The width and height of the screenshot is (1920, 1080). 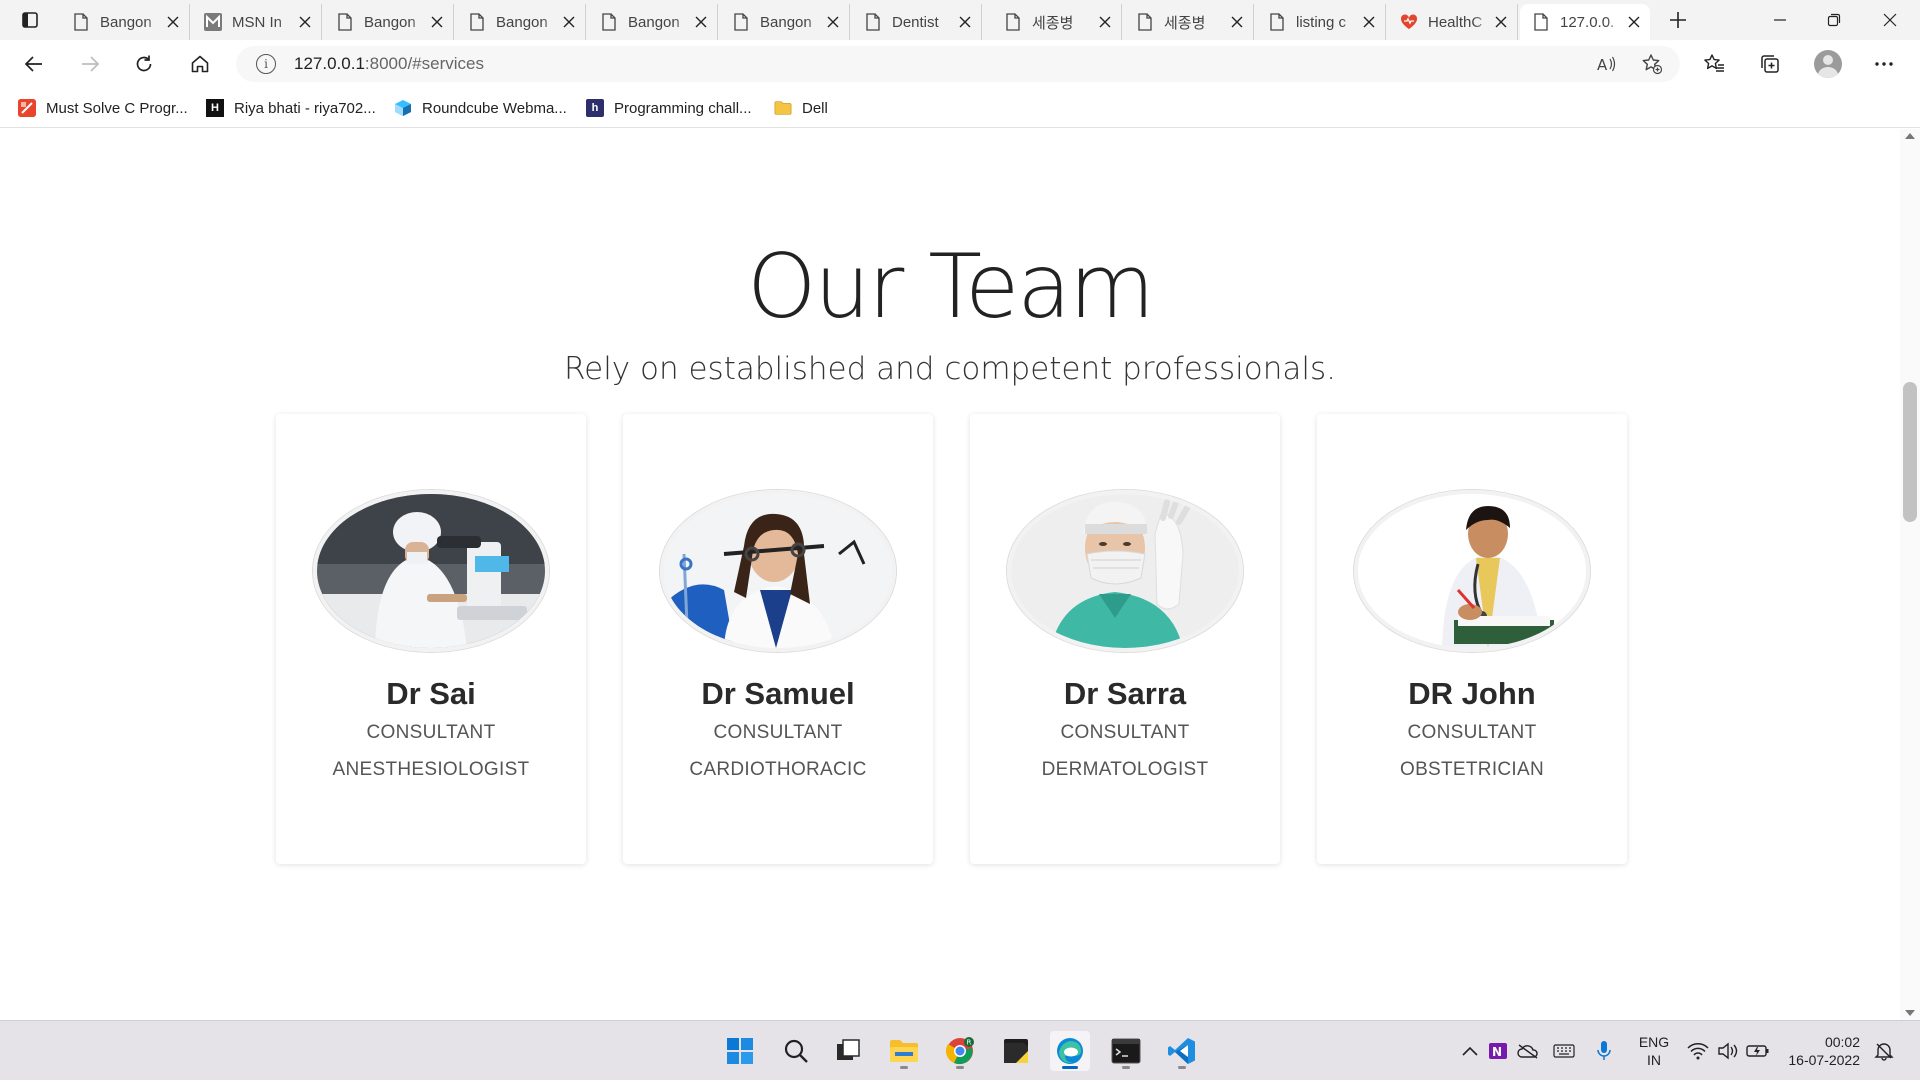 What do you see at coordinates (1910, 574) in the screenshot?
I see `page-scrollbar` at bounding box center [1910, 574].